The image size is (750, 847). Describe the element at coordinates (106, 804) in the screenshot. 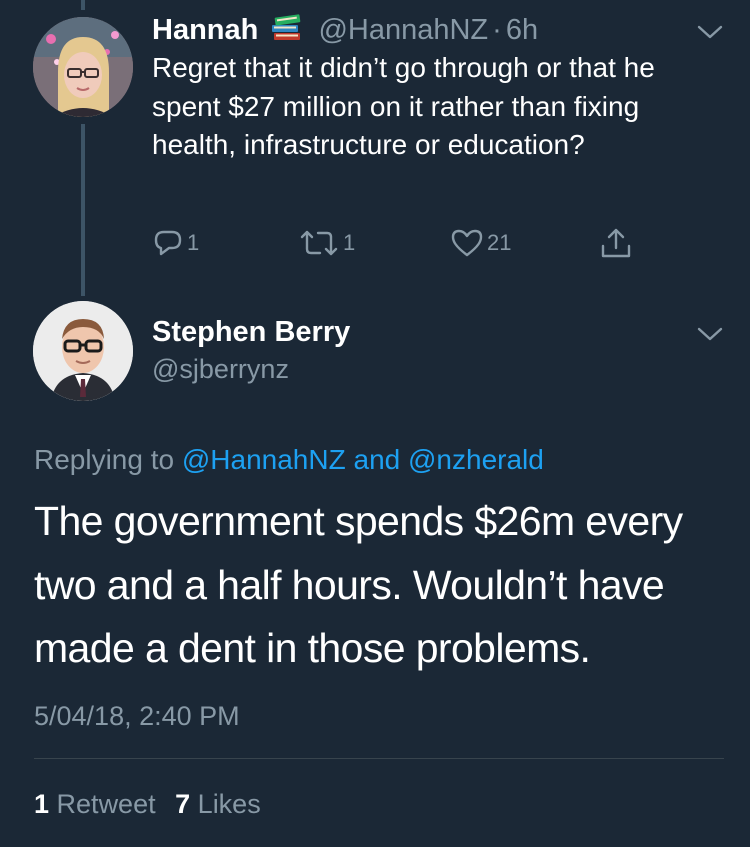

I see `retweets-label: Retweet` at that location.